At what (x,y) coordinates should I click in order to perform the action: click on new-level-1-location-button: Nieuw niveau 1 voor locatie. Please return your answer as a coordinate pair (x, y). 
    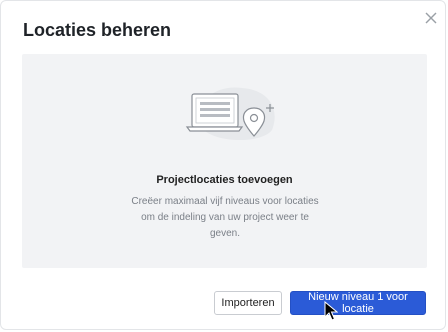
    Looking at the image, I should click on (358, 303).